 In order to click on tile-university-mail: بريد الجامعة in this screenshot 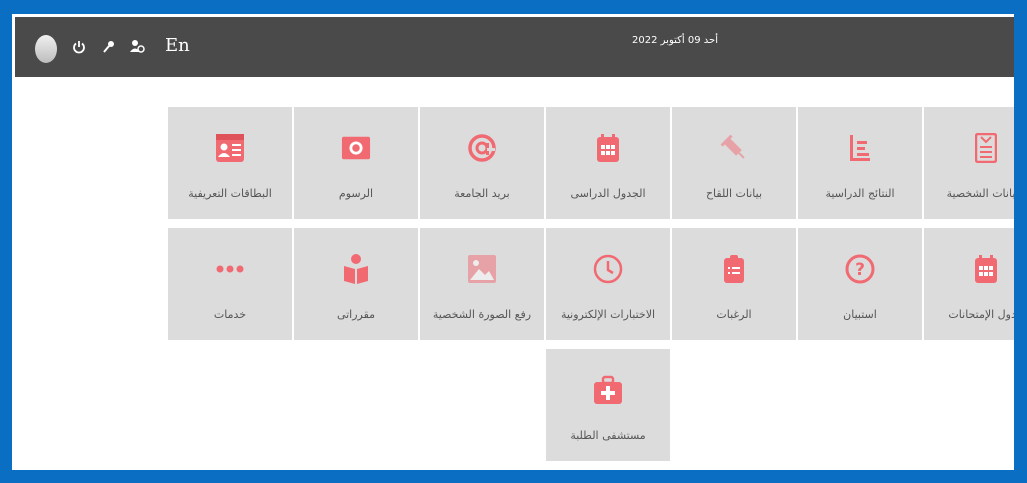, I will do `click(482, 163)`.